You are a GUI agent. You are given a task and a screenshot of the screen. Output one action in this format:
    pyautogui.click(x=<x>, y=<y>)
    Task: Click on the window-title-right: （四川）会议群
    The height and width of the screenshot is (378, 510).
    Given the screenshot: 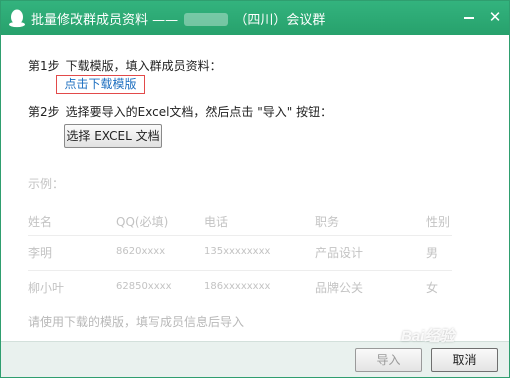 What is the action you would take?
    pyautogui.click(x=280, y=20)
    